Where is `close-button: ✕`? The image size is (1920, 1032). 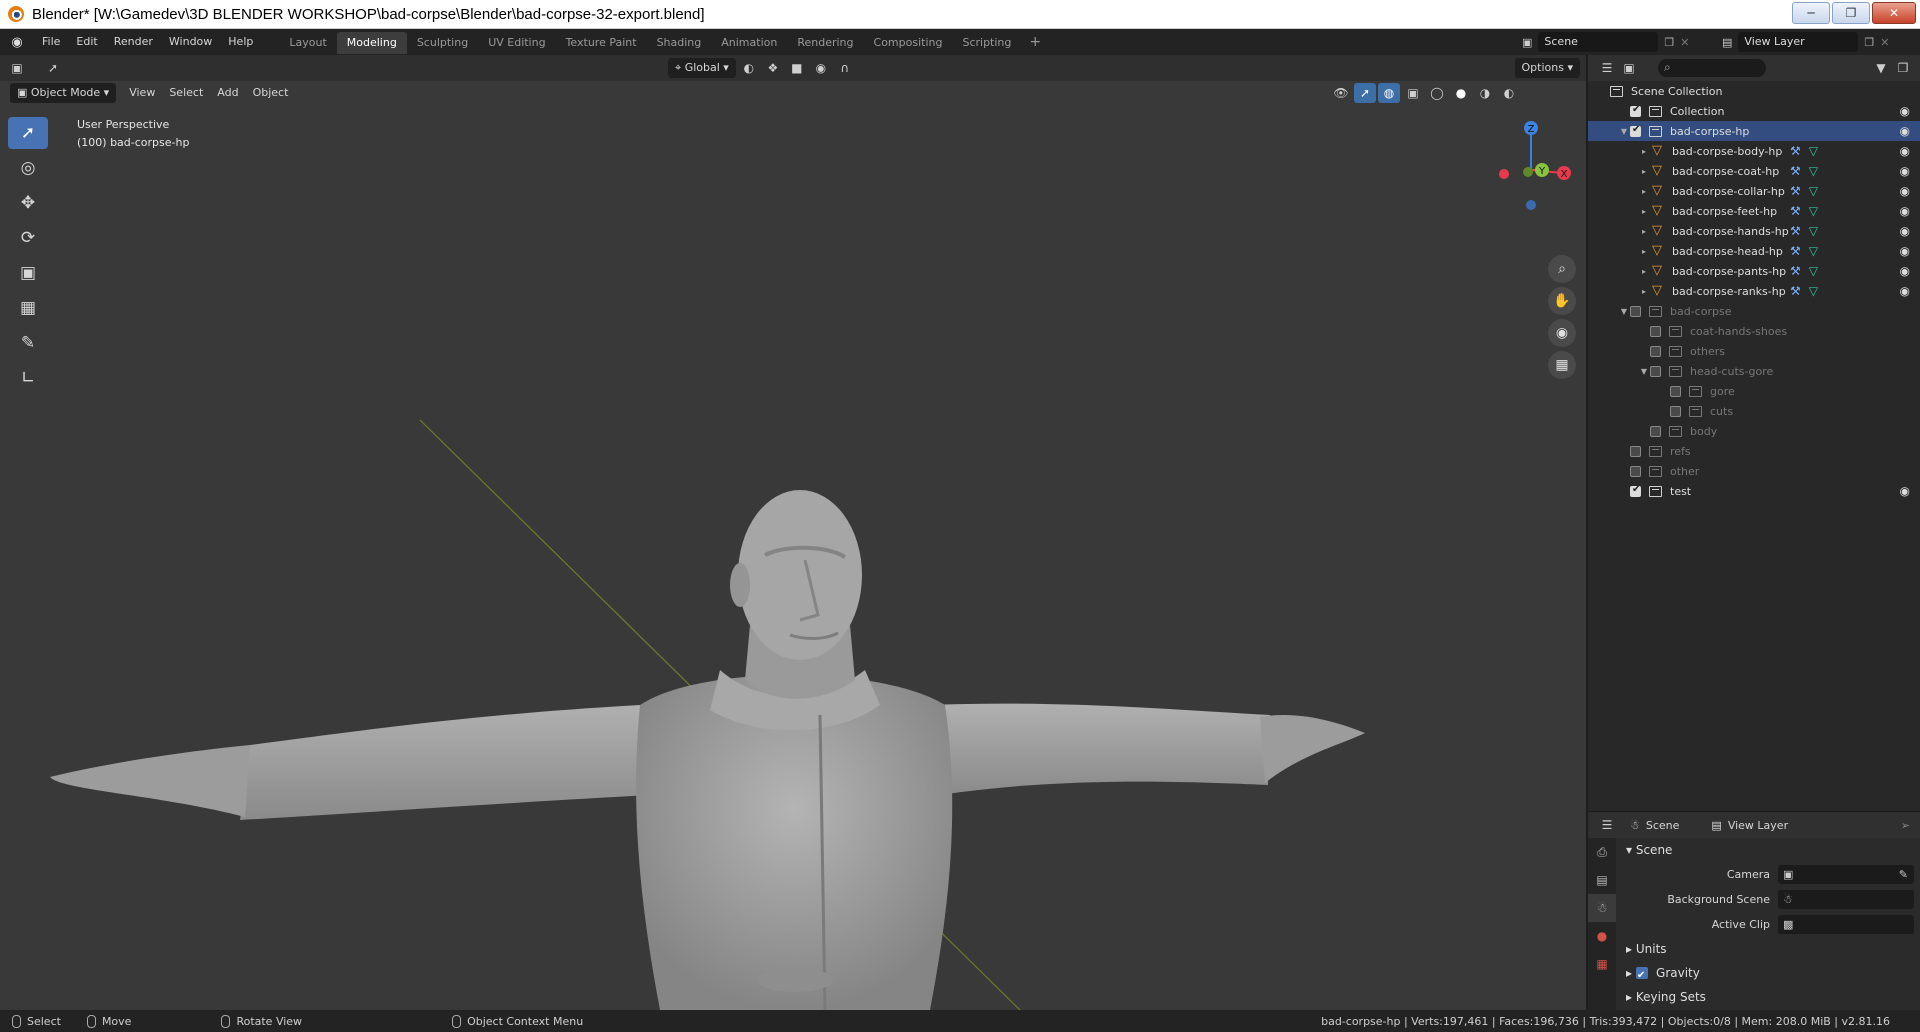 close-button: ✕ is located at coordinates (1894, 13).